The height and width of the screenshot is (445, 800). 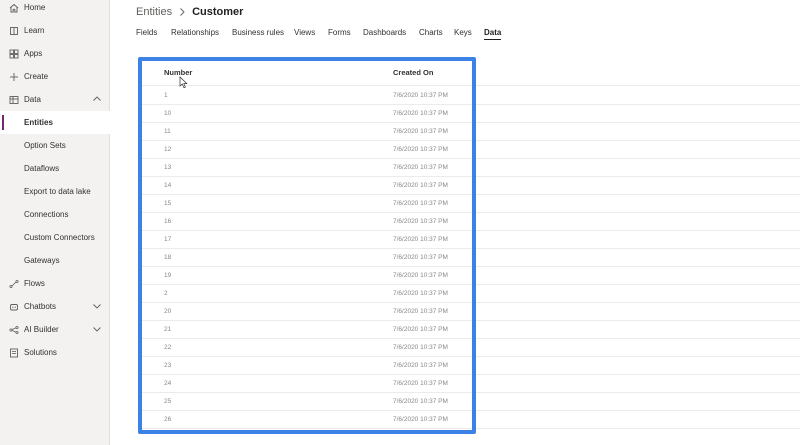 I want to click on sidebar-item-create: Create, so click(x=55, y=76).